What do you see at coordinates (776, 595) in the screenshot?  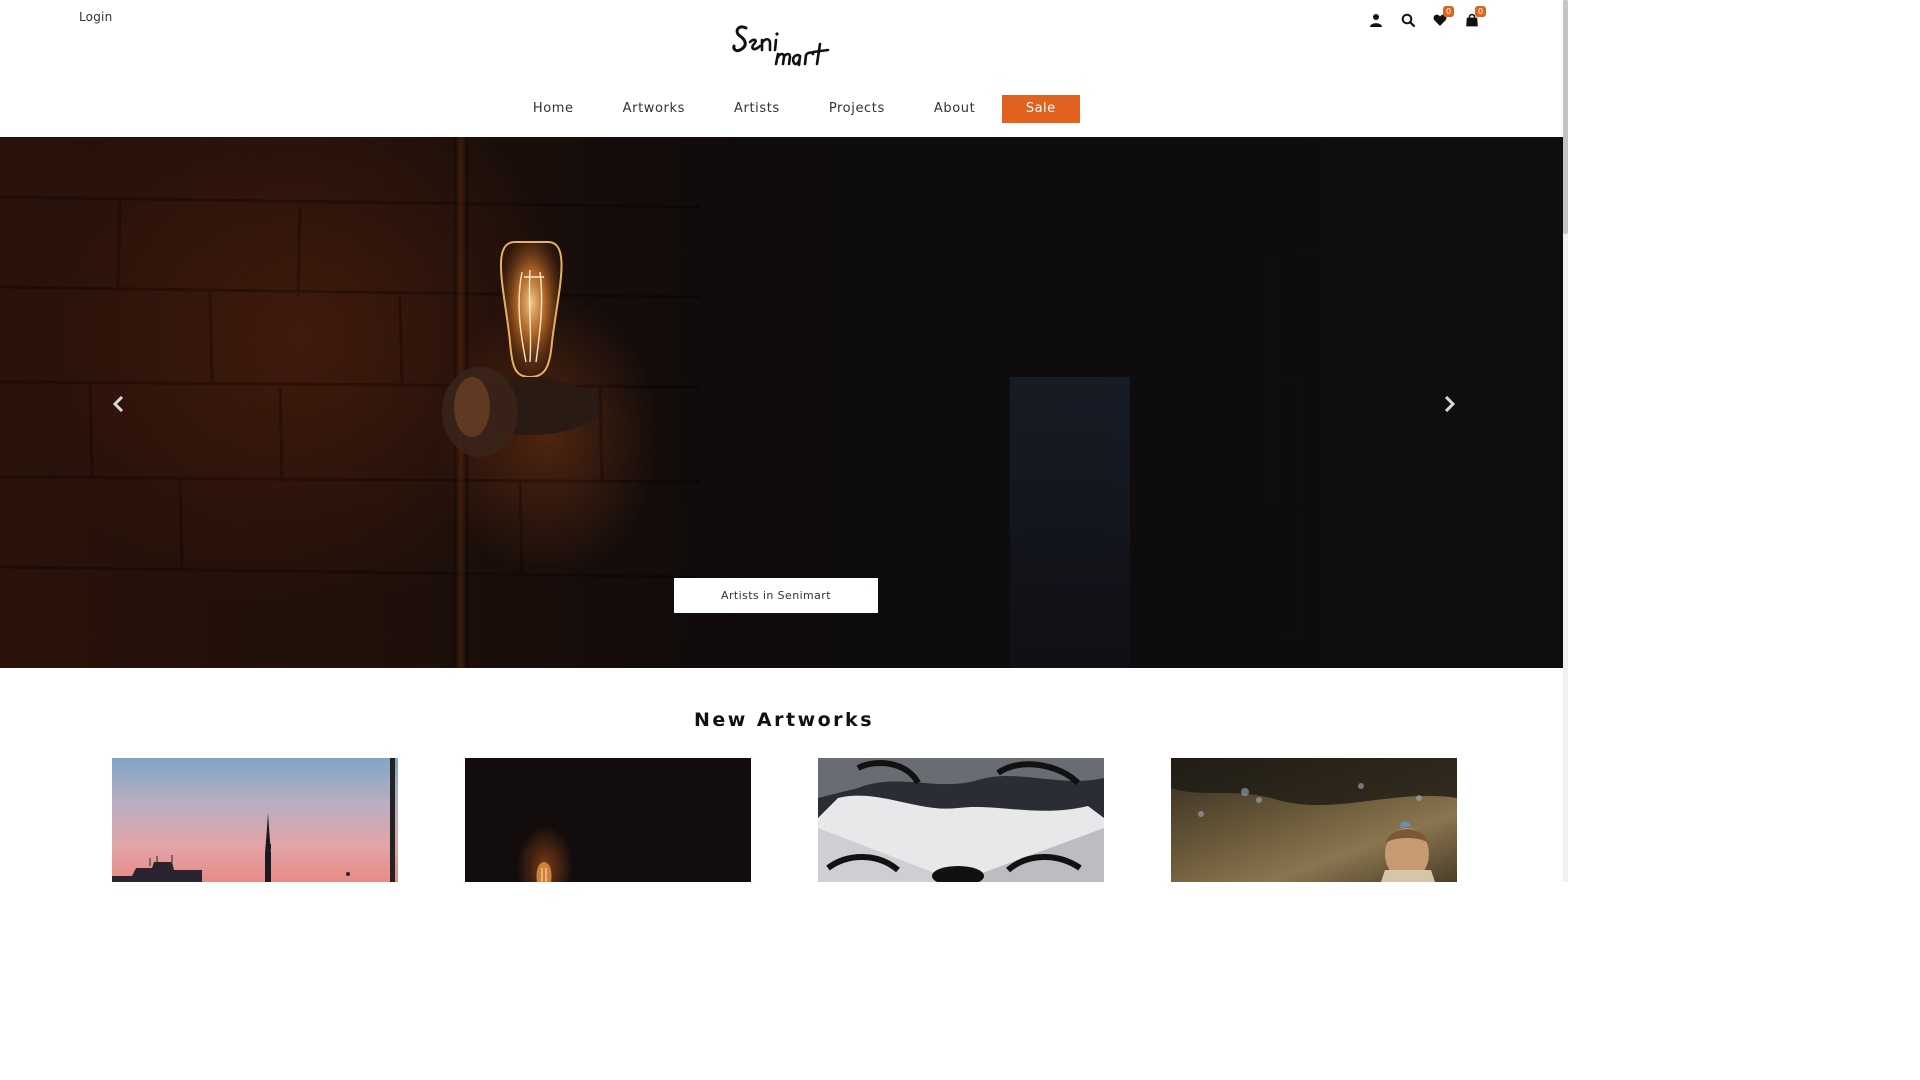 I see `artists-in-senimart-button: Artists in Senimart` at bounding box center [776, 595].